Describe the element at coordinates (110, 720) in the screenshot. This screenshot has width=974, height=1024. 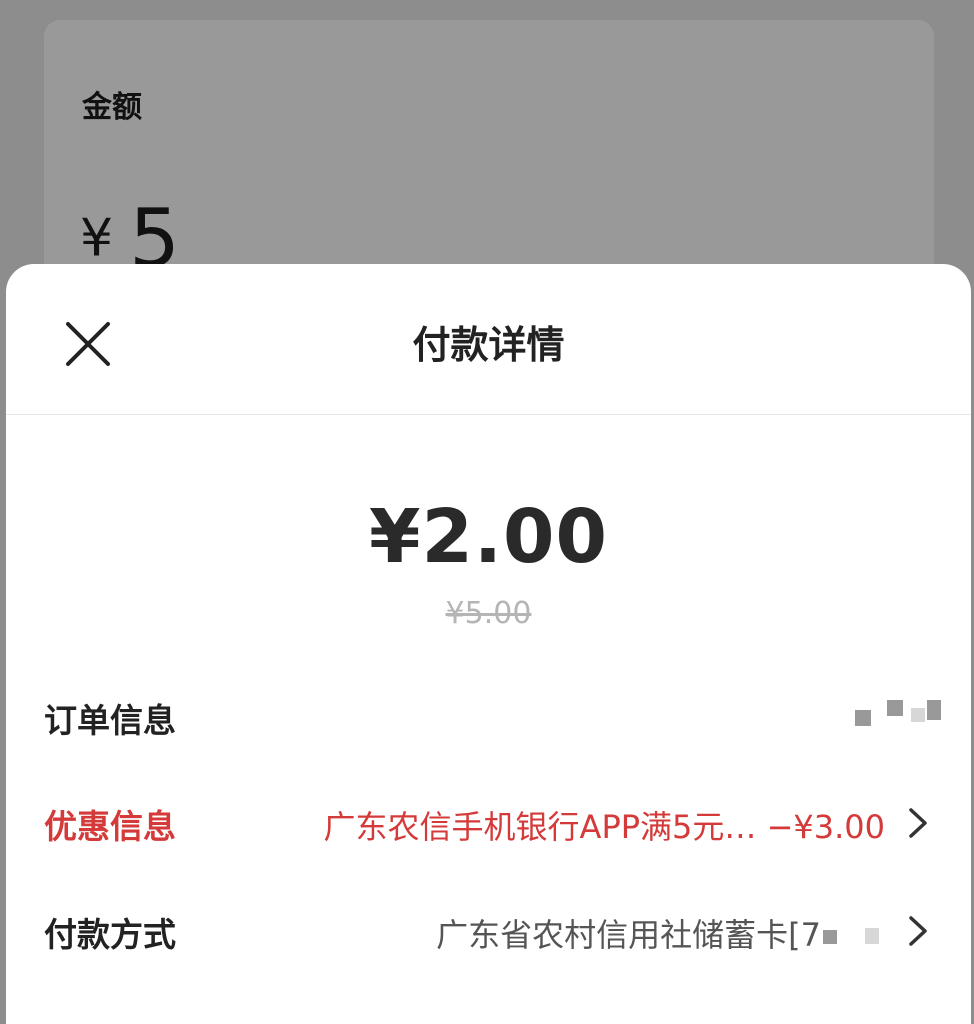
I see `order-info-label: 订单信息` at that location.